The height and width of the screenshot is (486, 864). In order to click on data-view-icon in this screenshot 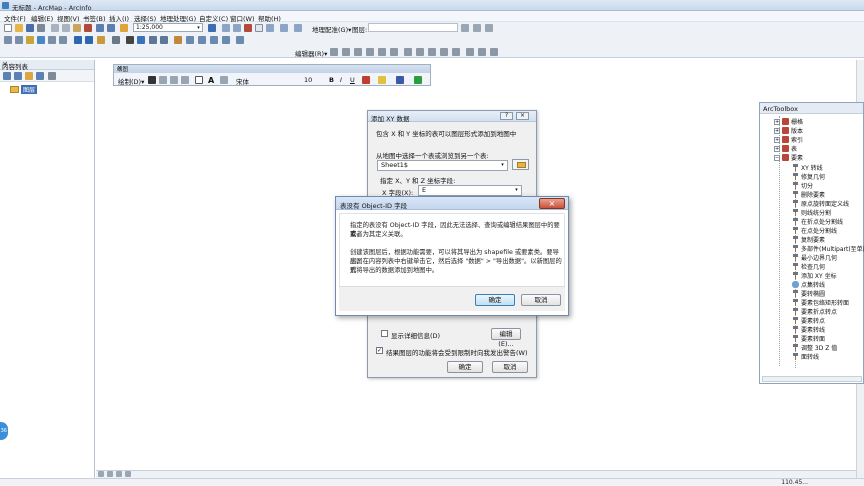, I will do `click(101, 474)`.